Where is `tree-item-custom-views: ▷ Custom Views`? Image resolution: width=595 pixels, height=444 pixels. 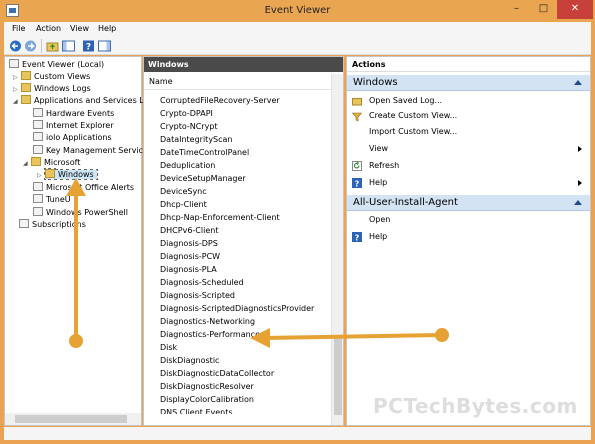
tree-item-custom-views: ▷ Custom Views is located at coordinates (51, 77).